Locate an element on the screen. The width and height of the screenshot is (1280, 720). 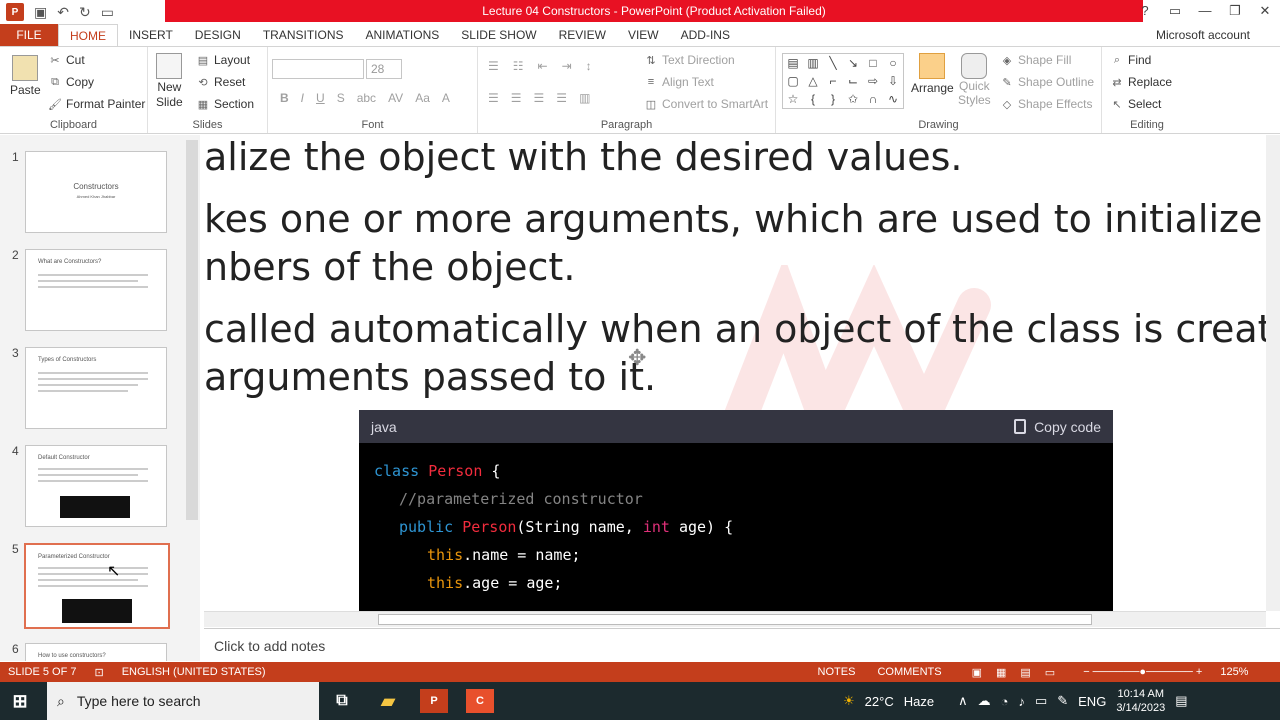
start-from-beginning-icon: ▭ is located at coordinates (107, 12).